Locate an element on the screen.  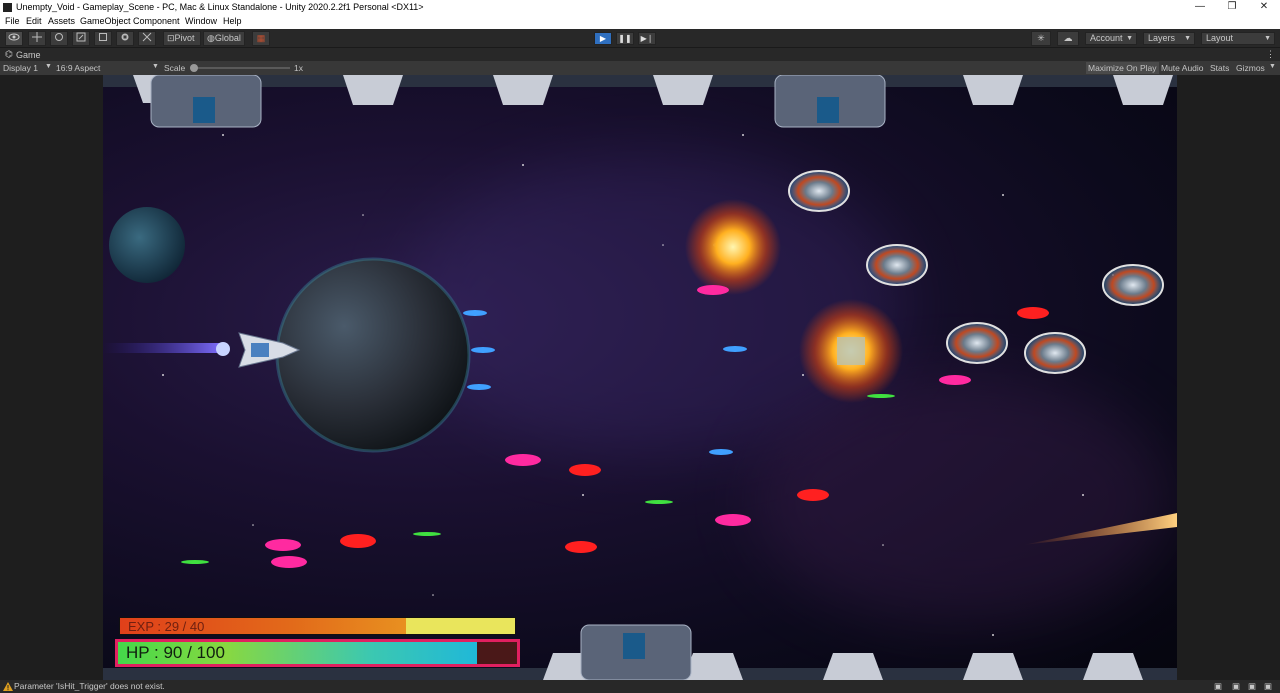
sparkle-icon: ✳ is located at coordinates (1041, 38).